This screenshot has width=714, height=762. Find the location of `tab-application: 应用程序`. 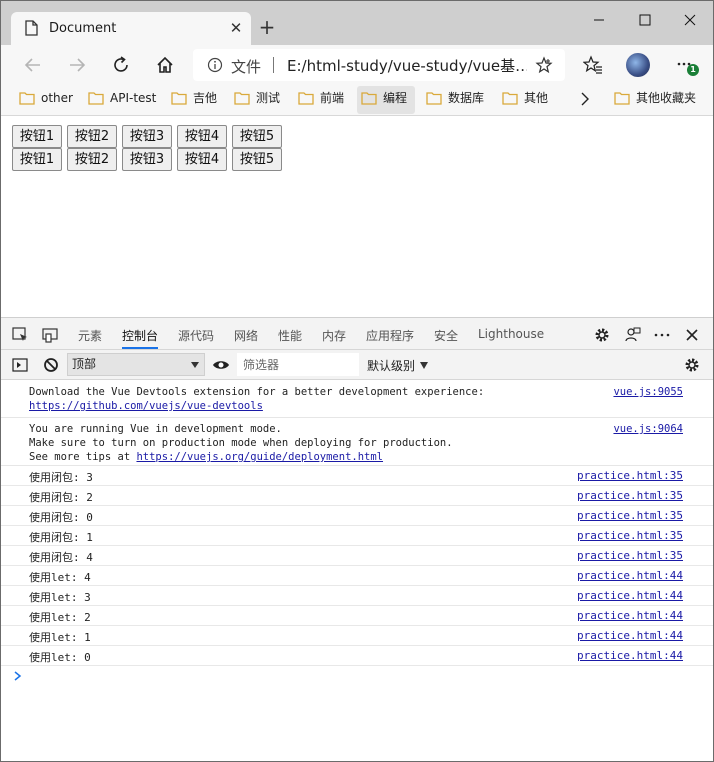

tab-application: 应用程序 is located at coordinates (390, 335).